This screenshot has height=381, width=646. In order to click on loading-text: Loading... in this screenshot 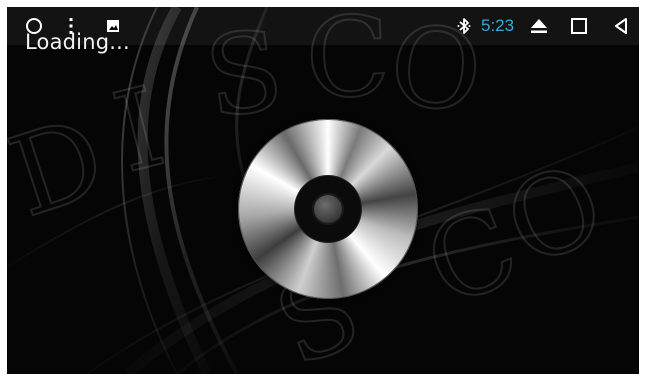, I will do `click(77, 42)`.